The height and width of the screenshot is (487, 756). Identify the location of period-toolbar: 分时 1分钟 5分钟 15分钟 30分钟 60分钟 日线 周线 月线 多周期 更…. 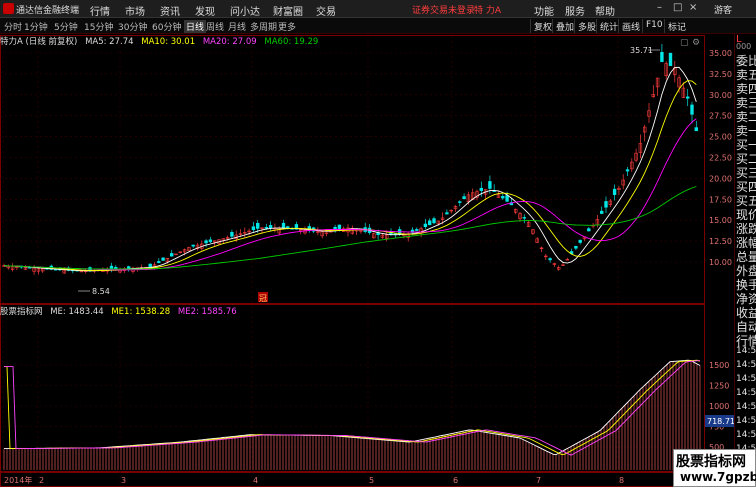
(378, 26).